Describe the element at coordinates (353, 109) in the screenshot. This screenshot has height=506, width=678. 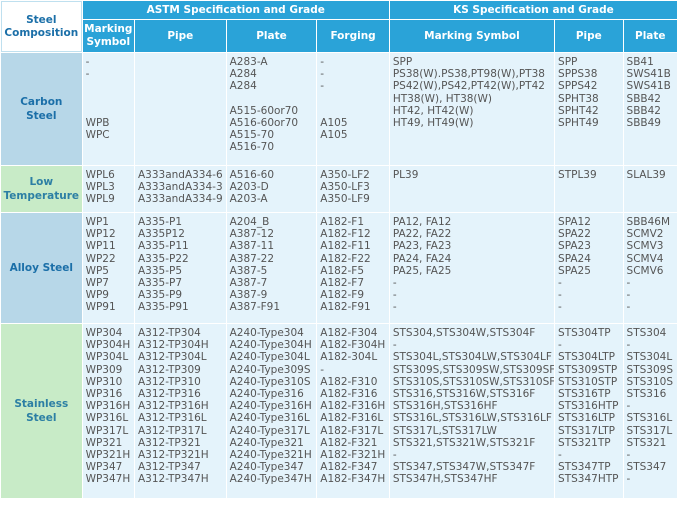
I see `astm-forging-cell: - - - A105 A105` at that location.